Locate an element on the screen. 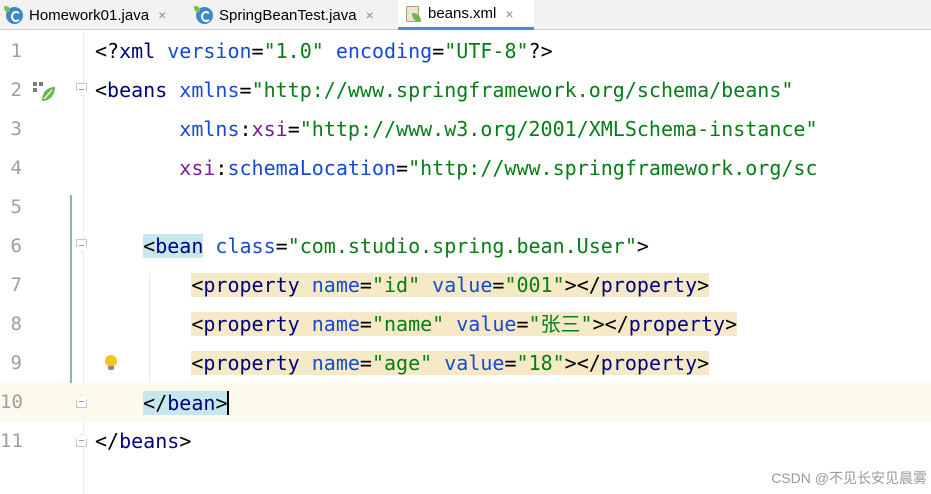 This screenshot has height=494, width=931. tab-label: beans.xml is located at coordinates (462, 13).